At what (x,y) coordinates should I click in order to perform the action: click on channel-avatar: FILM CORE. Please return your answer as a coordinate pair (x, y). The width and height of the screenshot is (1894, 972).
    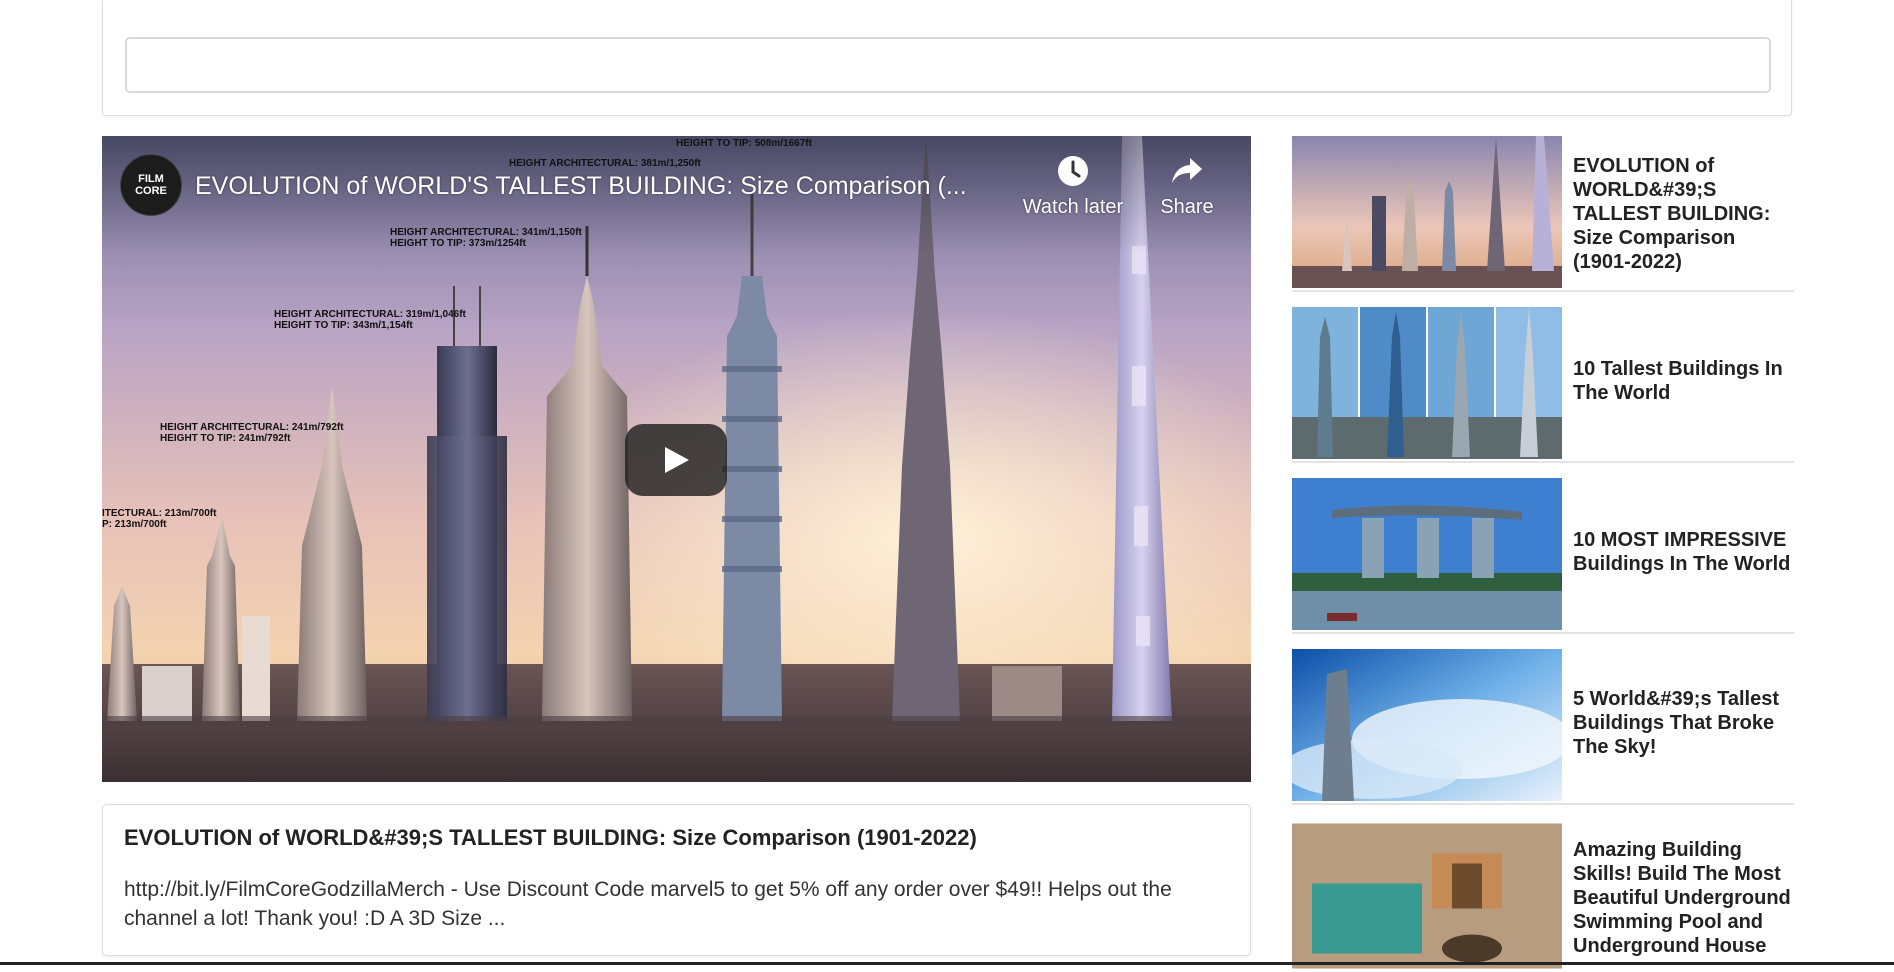
    Looking at the image, I should click on (151, 185).